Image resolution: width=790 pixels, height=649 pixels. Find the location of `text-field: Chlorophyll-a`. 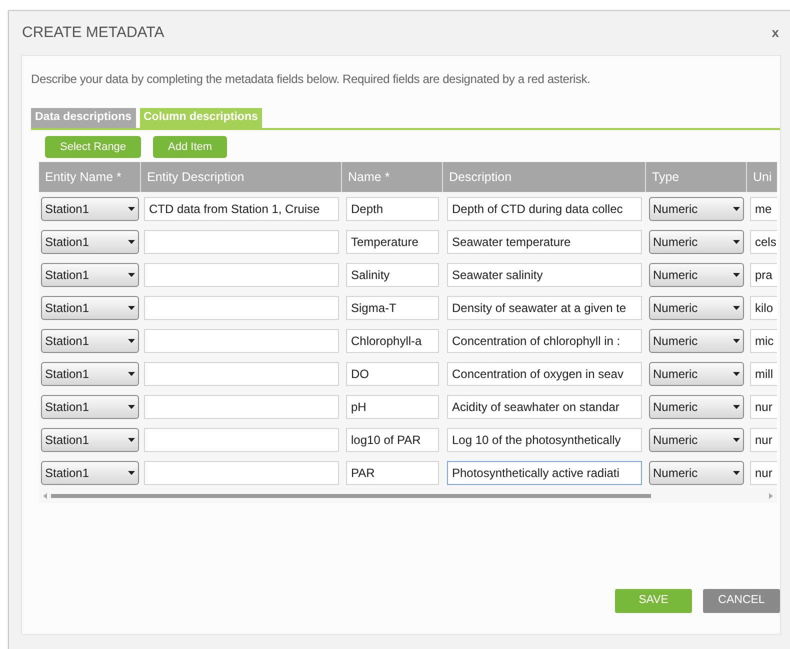

text-field: Chlorophyll-a is located at coordinates (392, 340).